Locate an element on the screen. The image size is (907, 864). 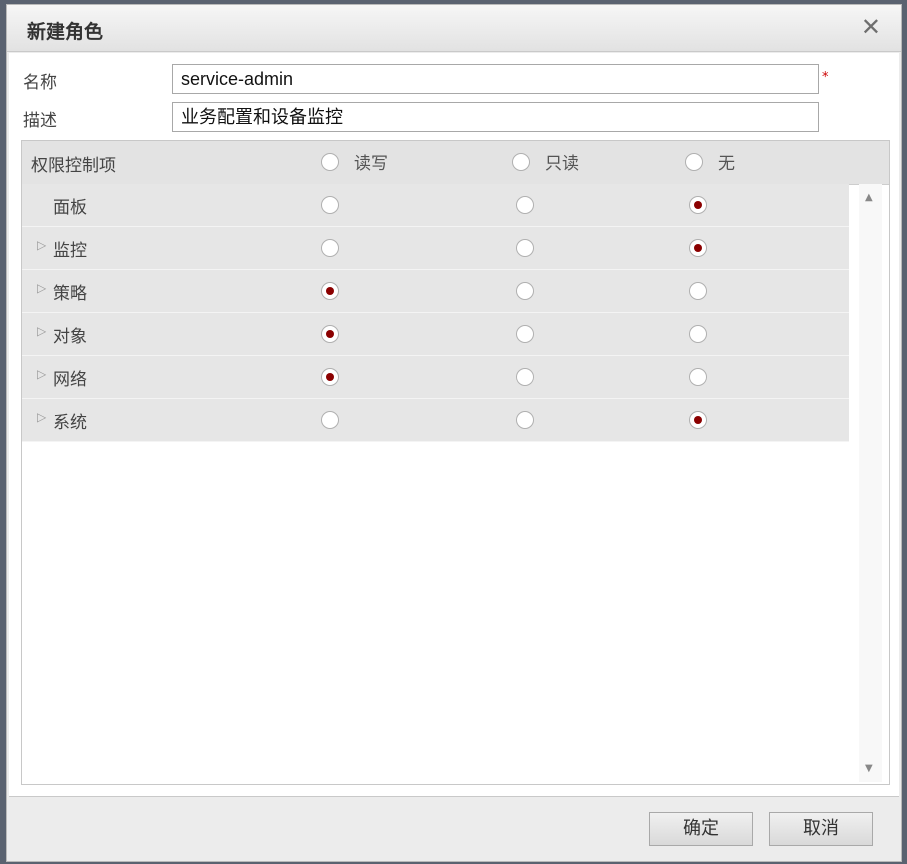
permission-row-label: 策略 is located at coordinates (70, 294).